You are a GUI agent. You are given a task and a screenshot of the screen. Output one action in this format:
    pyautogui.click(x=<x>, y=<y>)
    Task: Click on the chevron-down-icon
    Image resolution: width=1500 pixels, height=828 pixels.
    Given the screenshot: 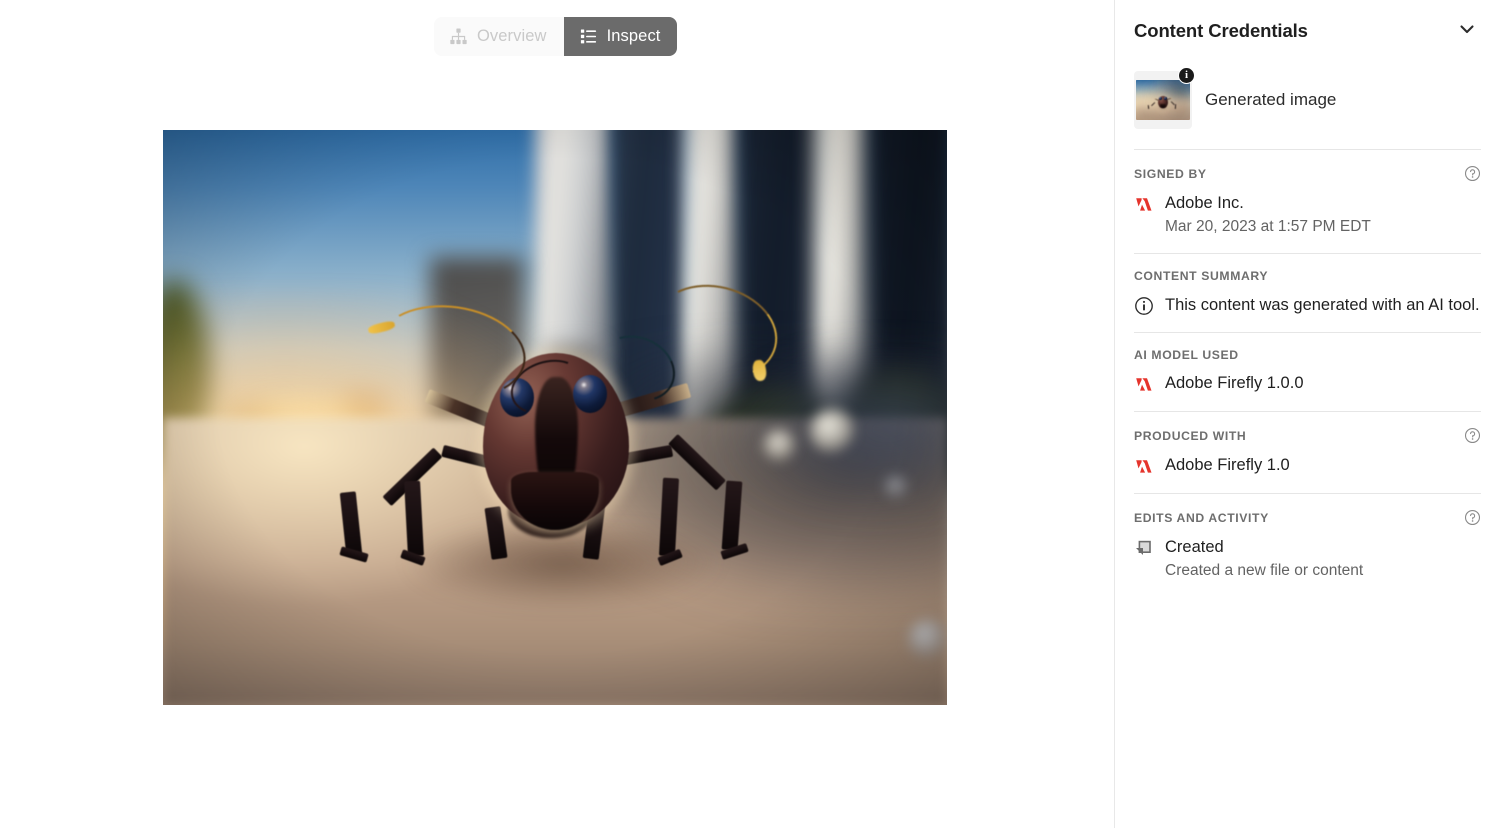 What is the action you would take?
    pyautogui.click(x=1467, y=31)
    